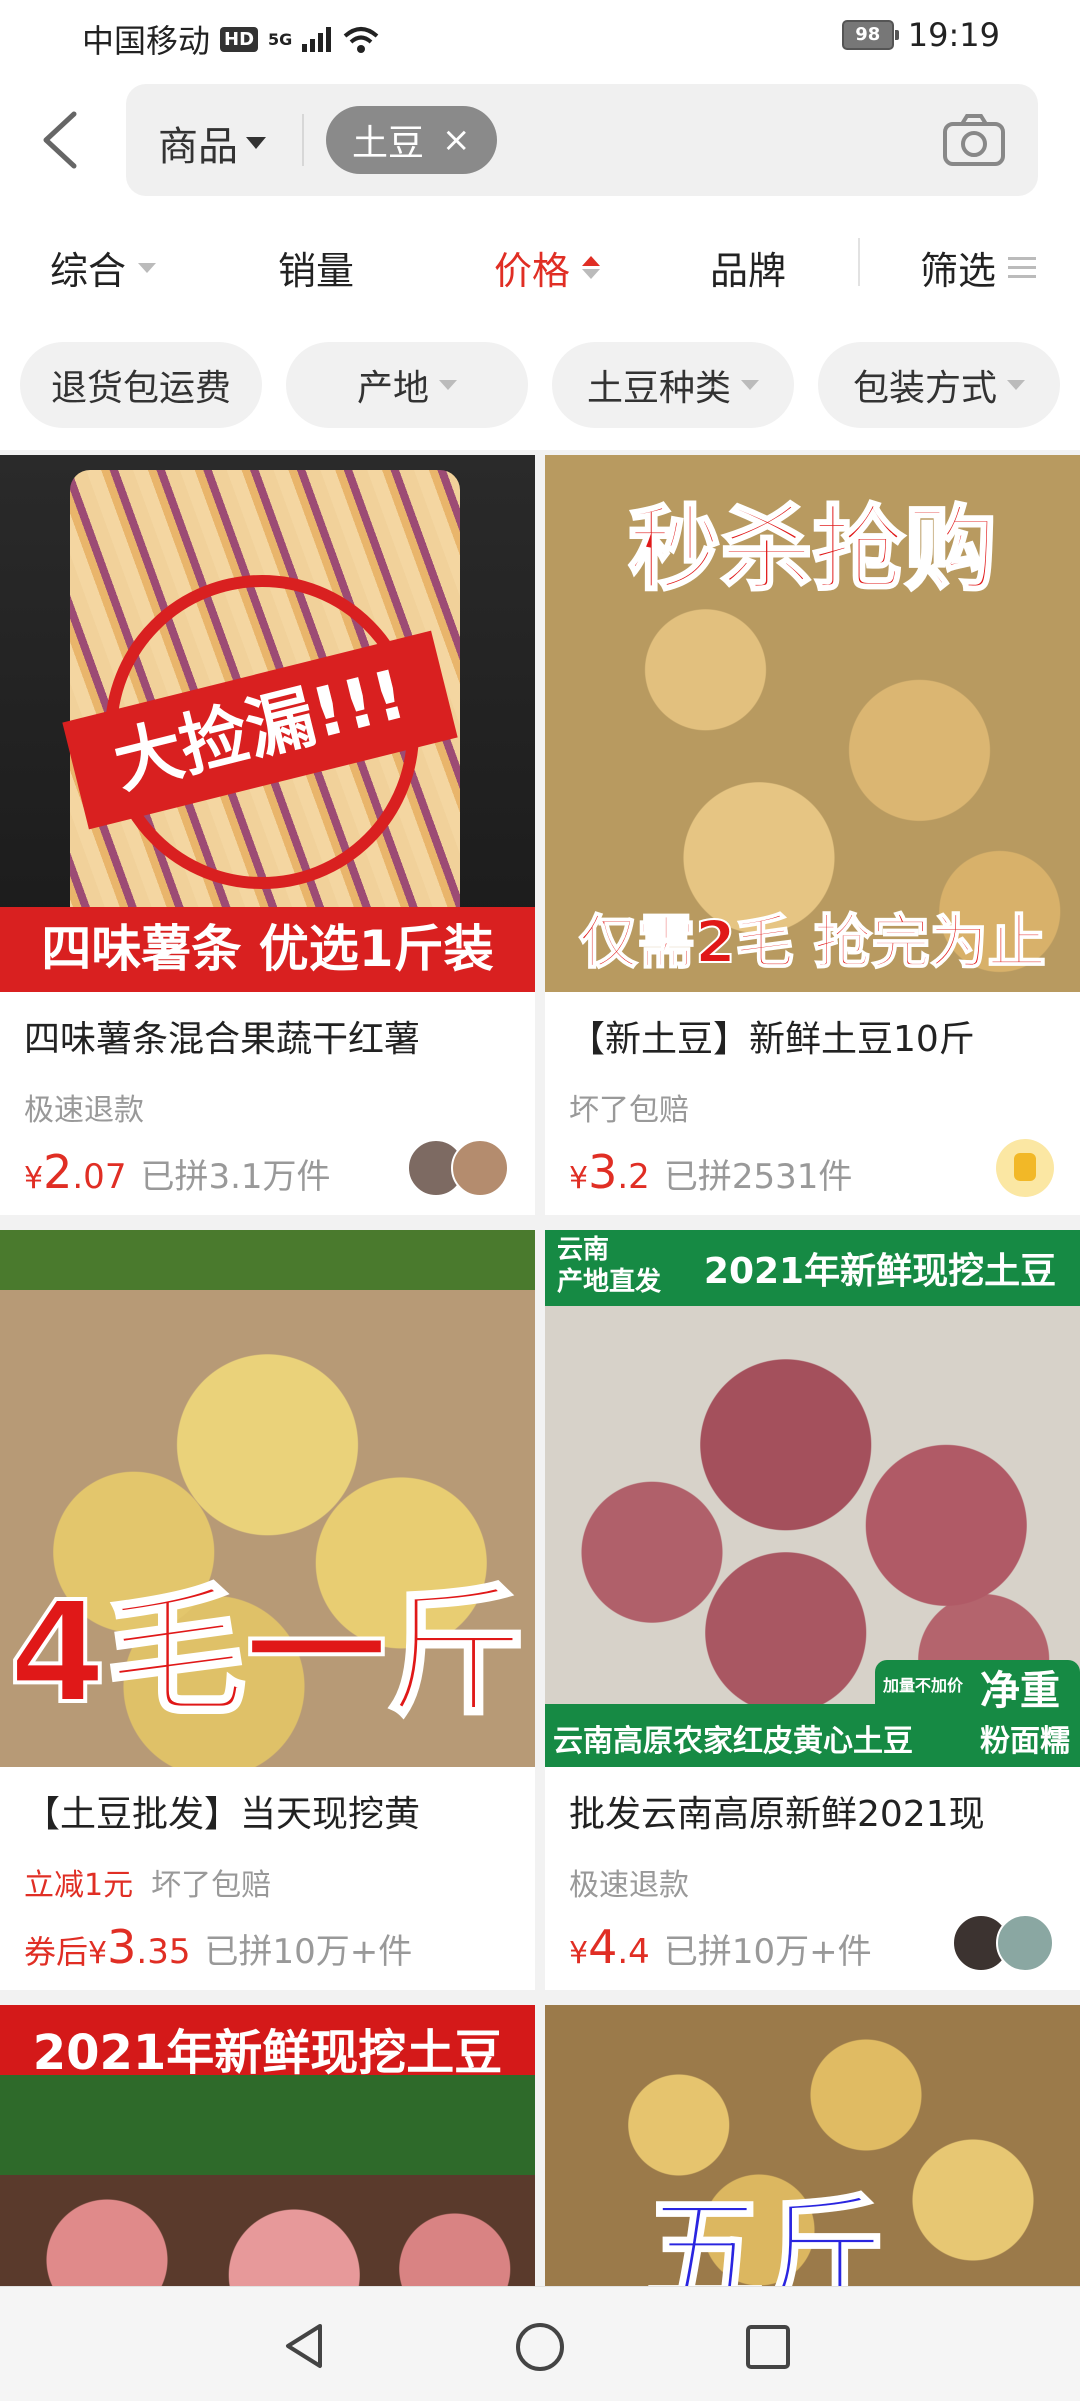  I want to click on network-label: 5G, so click(280, 39).